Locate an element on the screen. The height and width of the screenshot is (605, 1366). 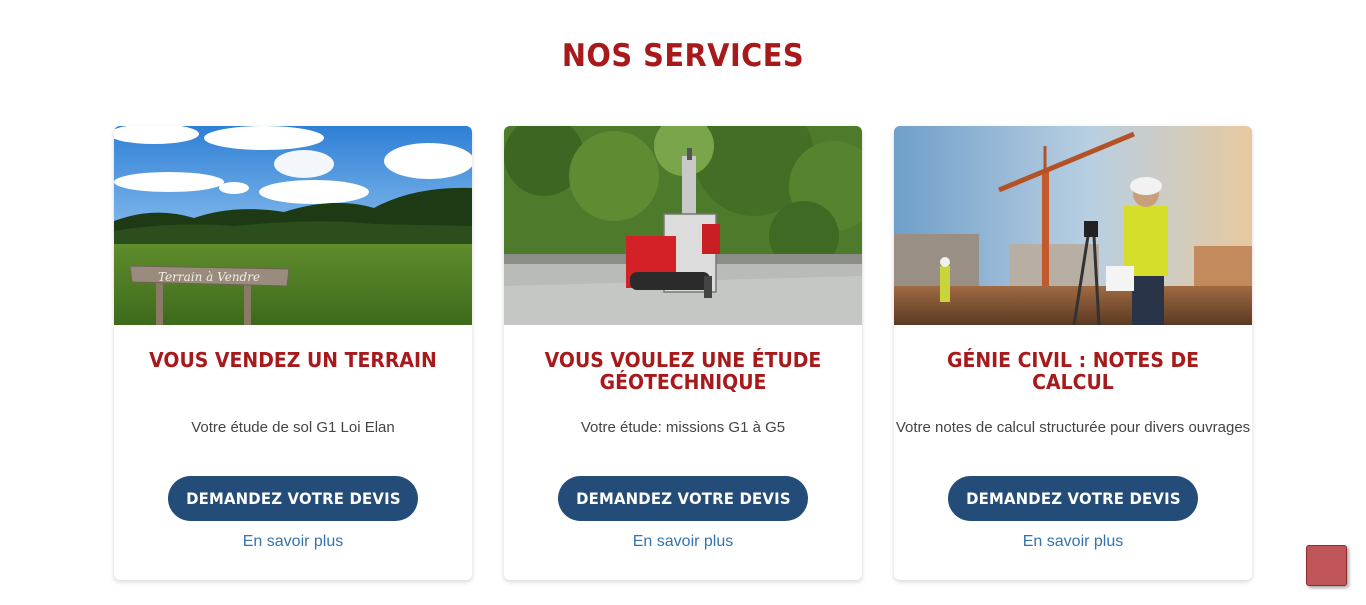
card-title-line-1: VOUS VOULEZ UNE ÉTUDE is located at coordinates (683, 360).